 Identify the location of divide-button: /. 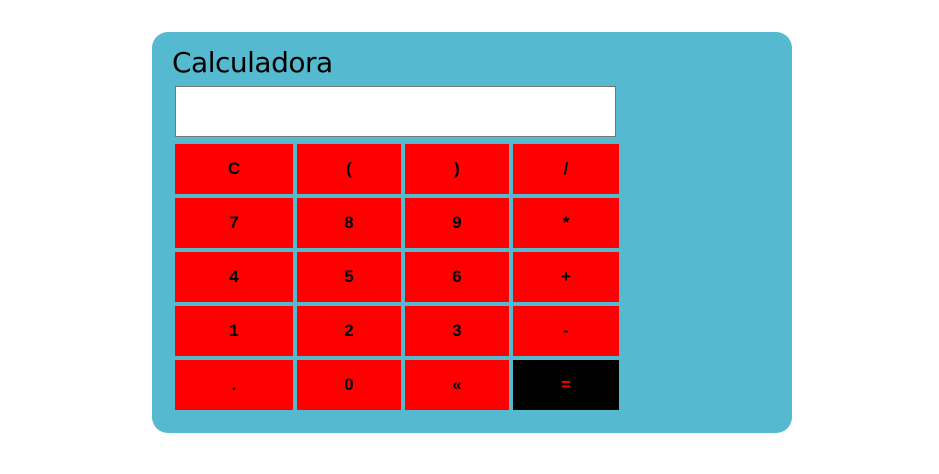
(566, 169).